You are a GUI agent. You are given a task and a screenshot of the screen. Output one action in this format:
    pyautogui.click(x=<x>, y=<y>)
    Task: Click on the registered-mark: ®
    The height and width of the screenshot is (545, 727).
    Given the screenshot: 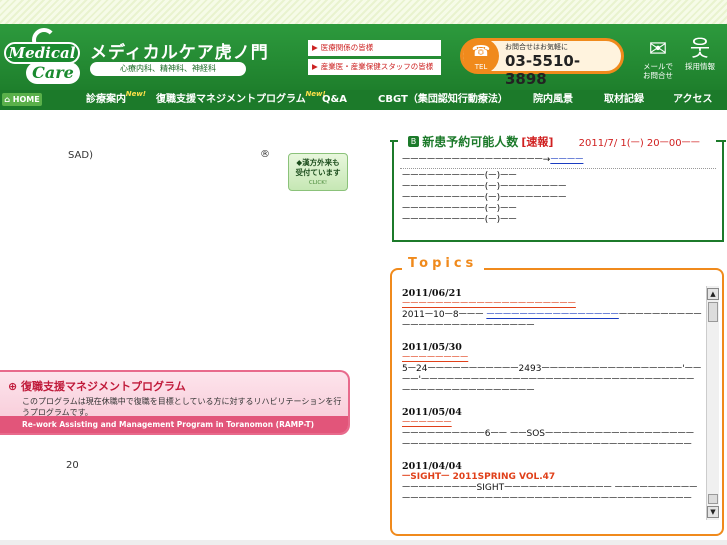 What is the action you would take?
    pyautogui.click(x=265, y=154)
    